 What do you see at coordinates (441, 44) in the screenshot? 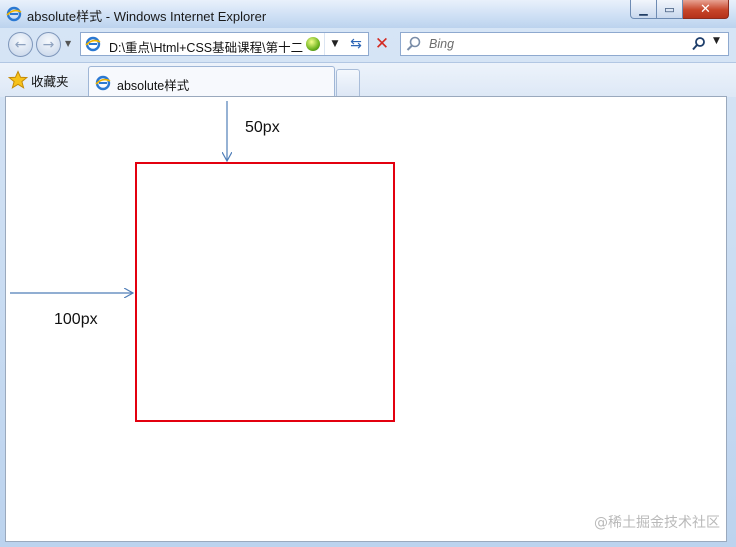
I see `search-input: Bing` at bounding box center [441, 44].